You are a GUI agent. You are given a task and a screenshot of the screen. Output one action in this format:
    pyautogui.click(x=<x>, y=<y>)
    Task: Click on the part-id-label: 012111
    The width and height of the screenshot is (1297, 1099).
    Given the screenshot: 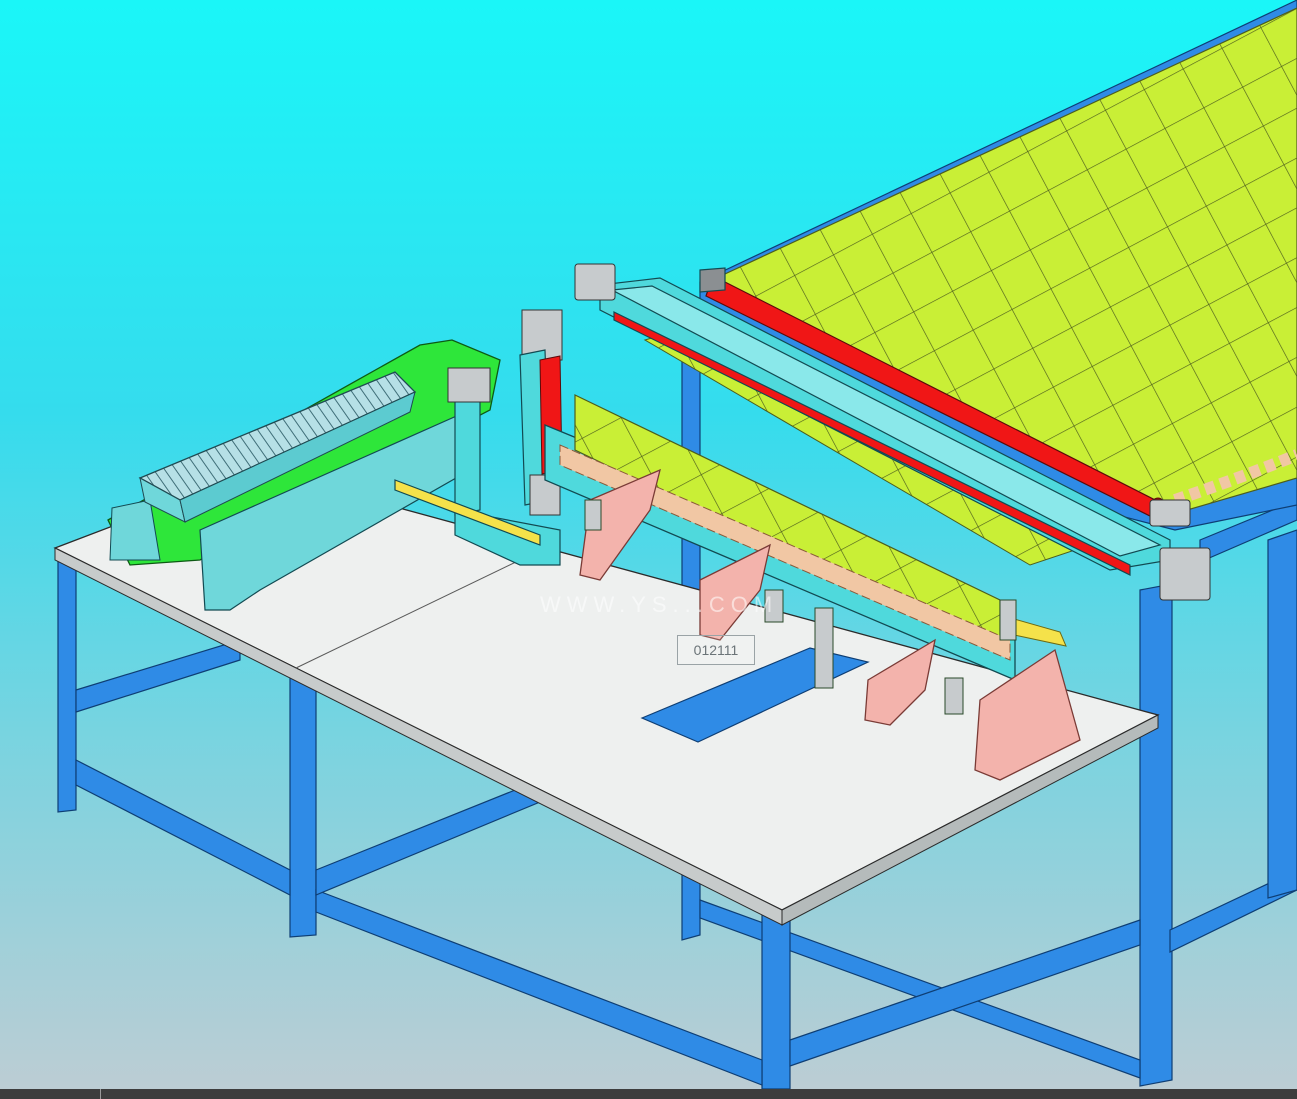 What is the action you would take?
    pyautogui.click(x=716, y=650)
    